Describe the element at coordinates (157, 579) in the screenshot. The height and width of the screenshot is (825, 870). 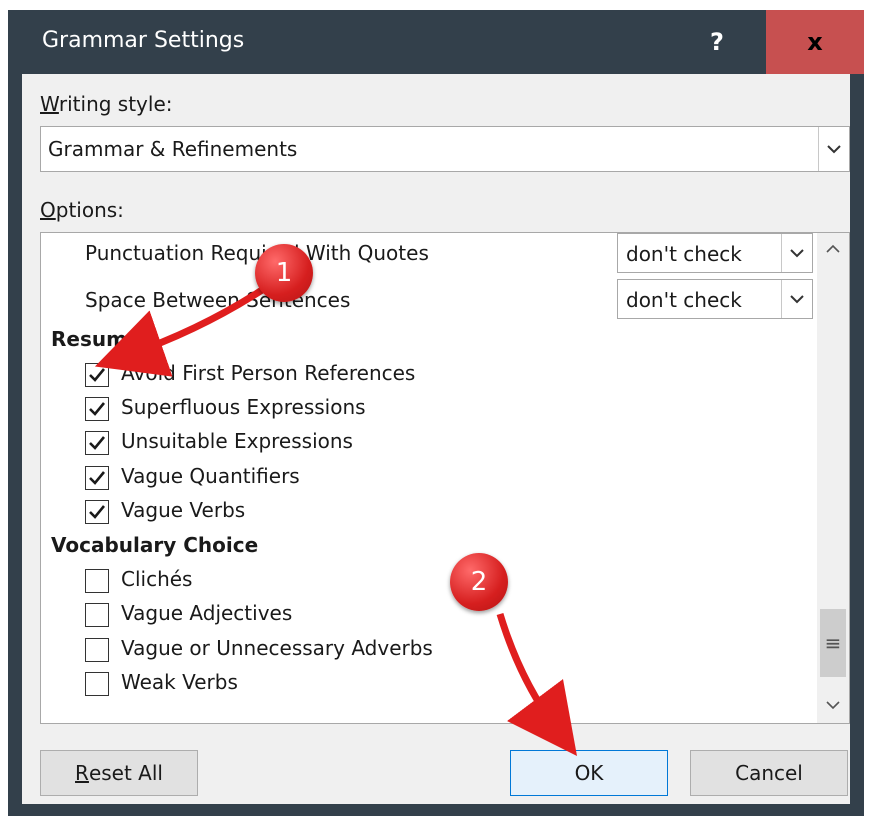
I see `option-label: Clichés` at that location.